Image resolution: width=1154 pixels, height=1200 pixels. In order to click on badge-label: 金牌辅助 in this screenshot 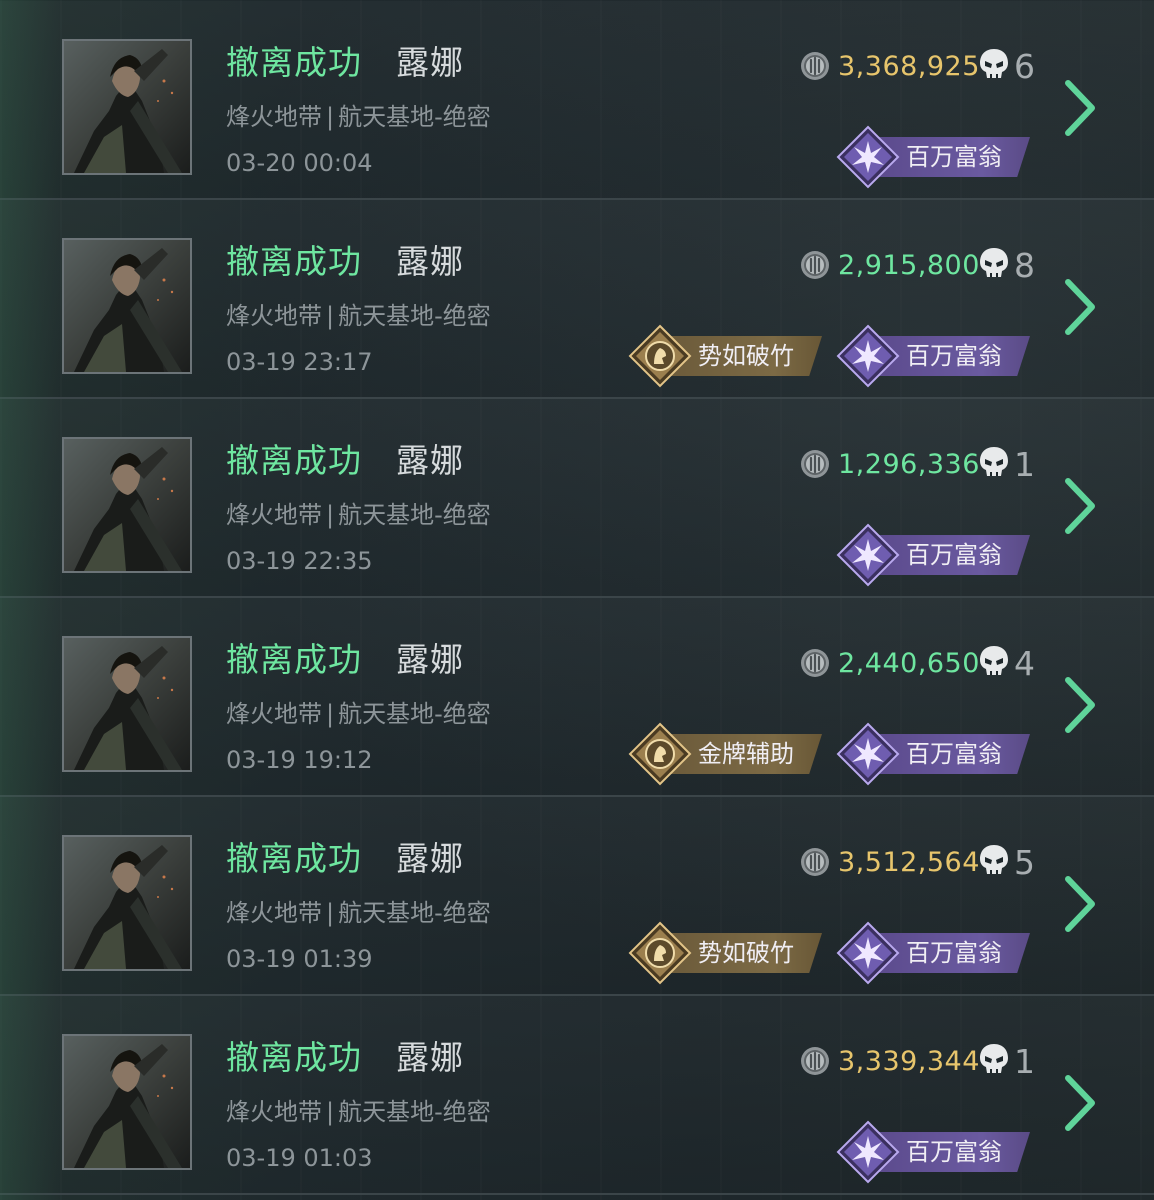, I will do `click(746, 754)`.